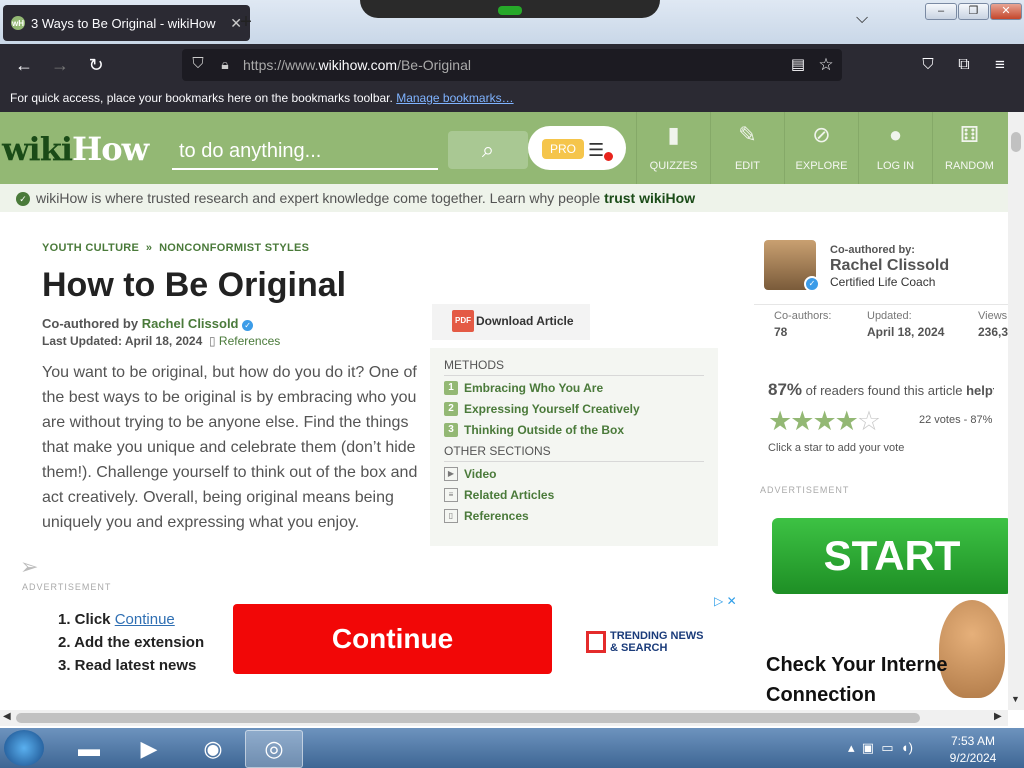 The width and height of the screenshot is (1024, 768). I want to click on breadcrumb-youth-culture: YOUTH CULTURE, so click(90, 248).